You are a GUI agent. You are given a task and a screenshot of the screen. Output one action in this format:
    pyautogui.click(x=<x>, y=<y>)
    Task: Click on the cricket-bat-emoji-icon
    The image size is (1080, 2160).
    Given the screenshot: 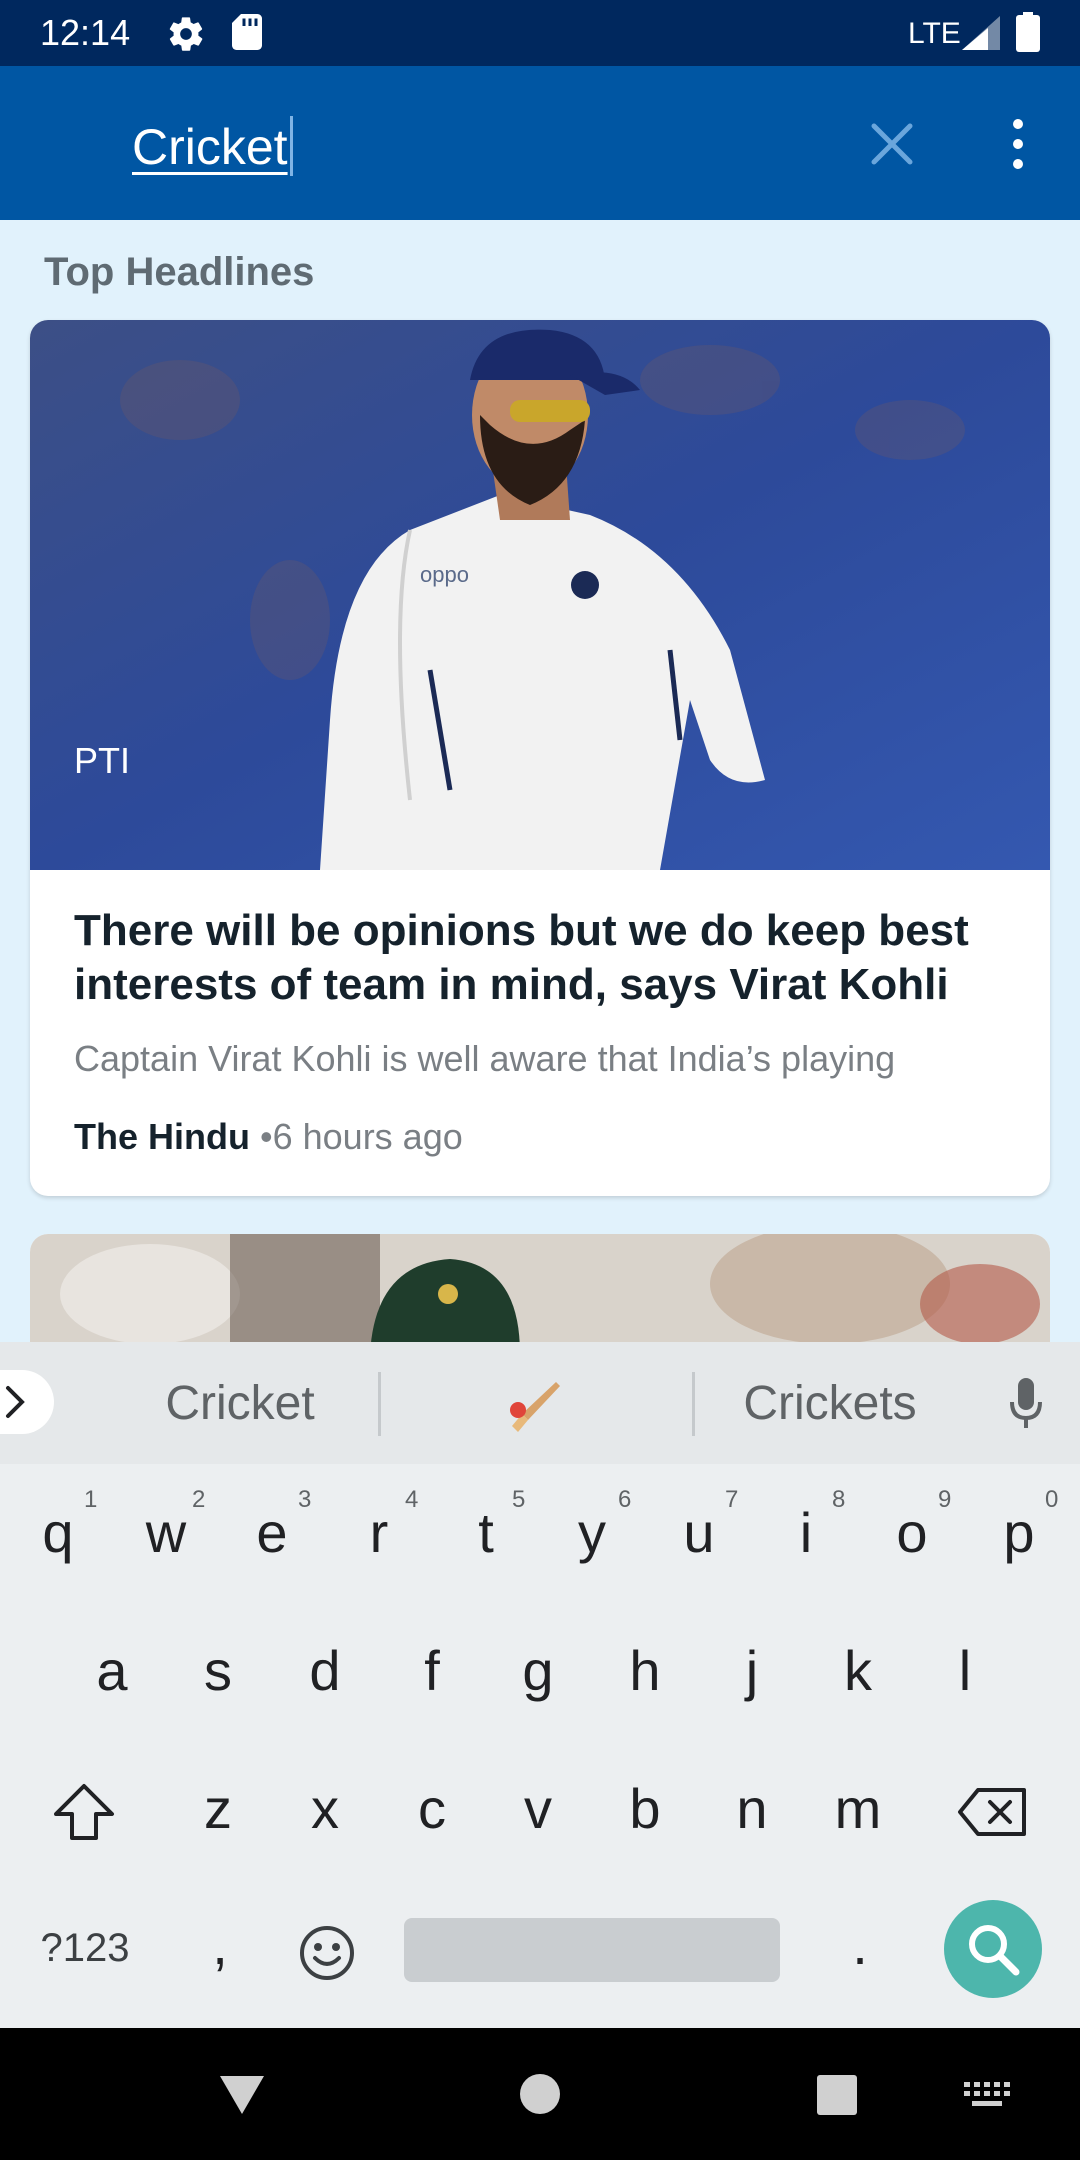 What is the action you would take?
    pyautogui.click(x=535, y=1407)
    